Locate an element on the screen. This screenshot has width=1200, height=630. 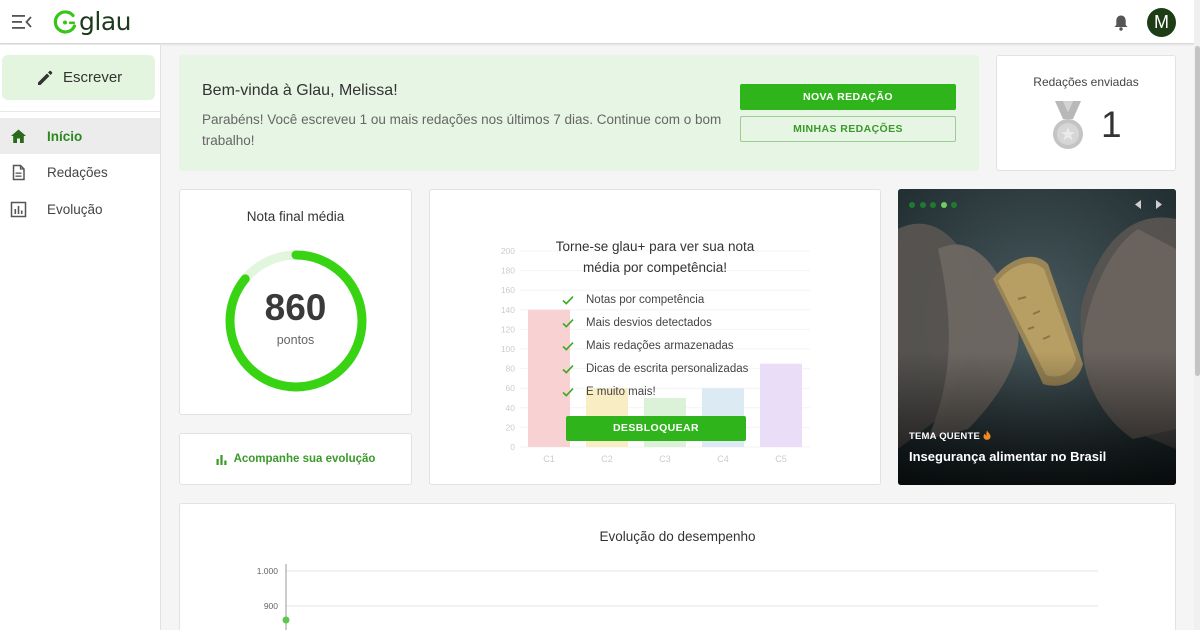
list-item: E muito mais! is located at coordinates (655, 391).